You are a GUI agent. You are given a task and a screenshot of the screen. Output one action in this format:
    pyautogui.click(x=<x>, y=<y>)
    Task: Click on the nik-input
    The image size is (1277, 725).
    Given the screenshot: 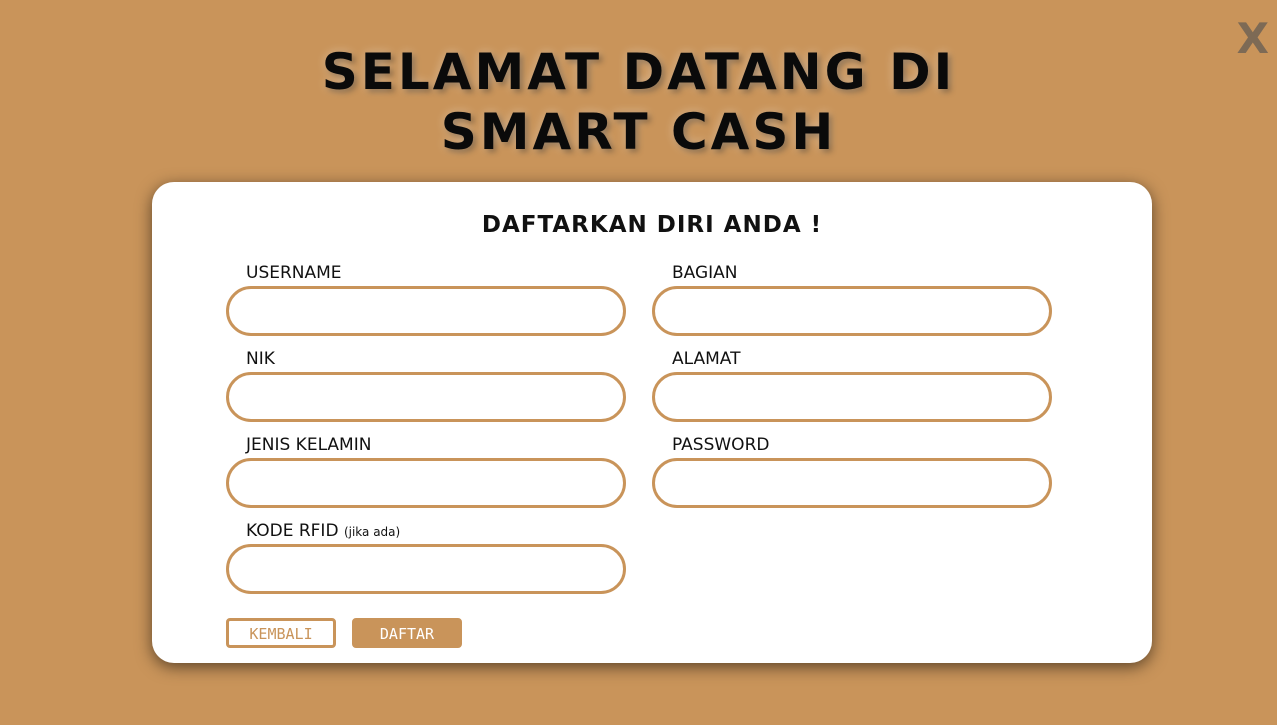 What is the action you would take?
    pyautogui.click(x=426, y=397)
    